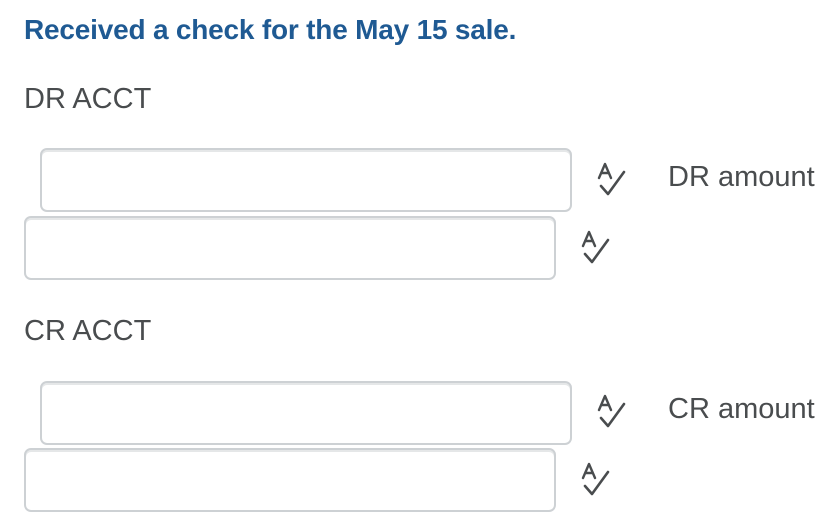 Image resolution: width=837 pixels, height=515 pixels. Describe the element at coordinates (741, 177) in the screenshot. I see `dr-amount-label: DR amount` at that location.